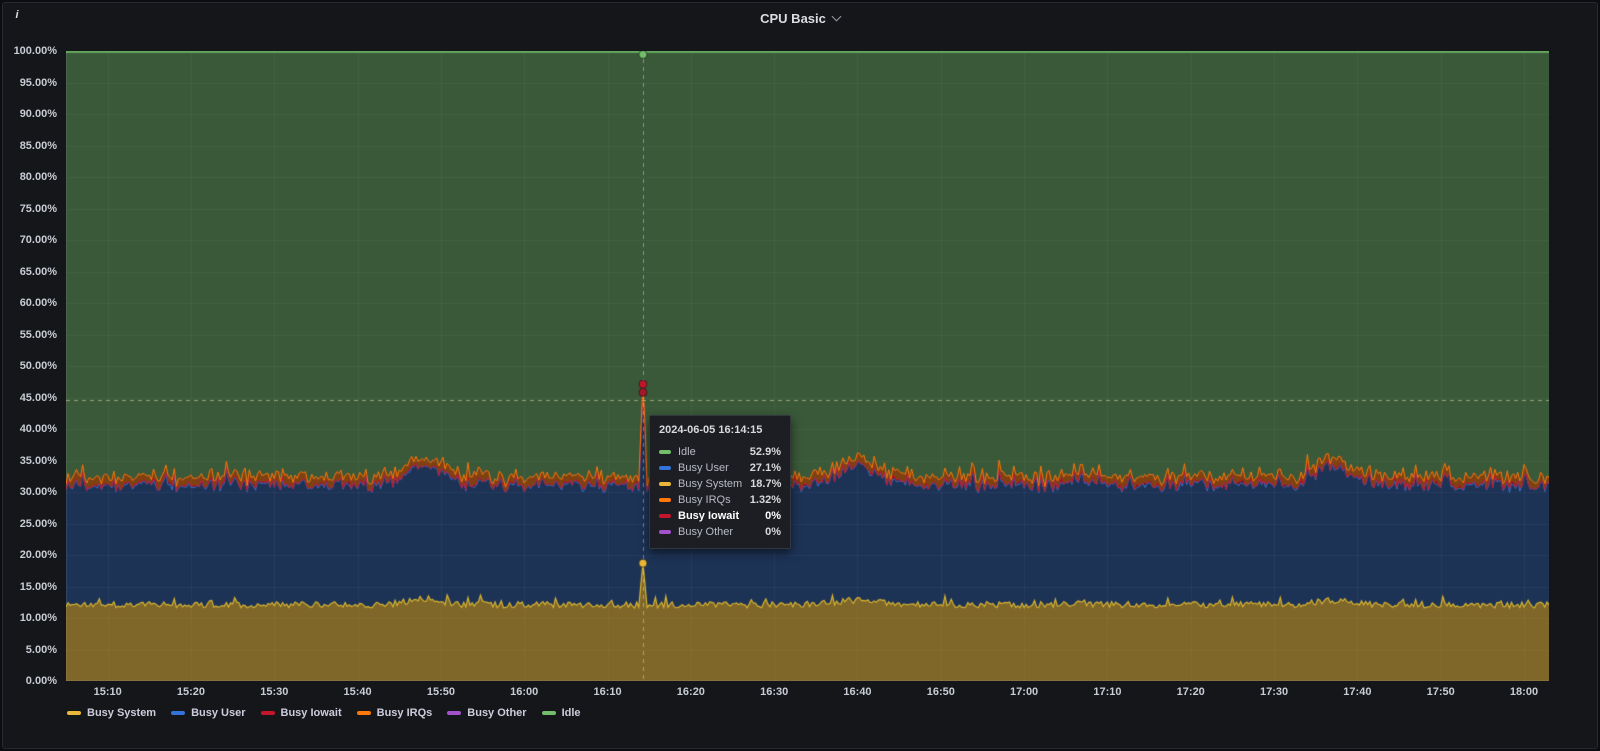 This screenshot has height=751, width=1600. I want to click on tooltip-series-label: Idle, so click(687, 452).